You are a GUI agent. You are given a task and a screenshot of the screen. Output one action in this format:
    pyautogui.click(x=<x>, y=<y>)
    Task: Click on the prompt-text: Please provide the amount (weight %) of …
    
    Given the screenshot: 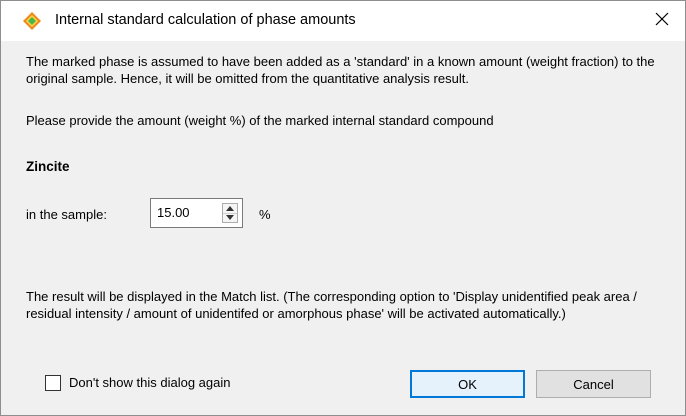 What is the action you would take?
    pyautogui.click(x=260, y=120)
    